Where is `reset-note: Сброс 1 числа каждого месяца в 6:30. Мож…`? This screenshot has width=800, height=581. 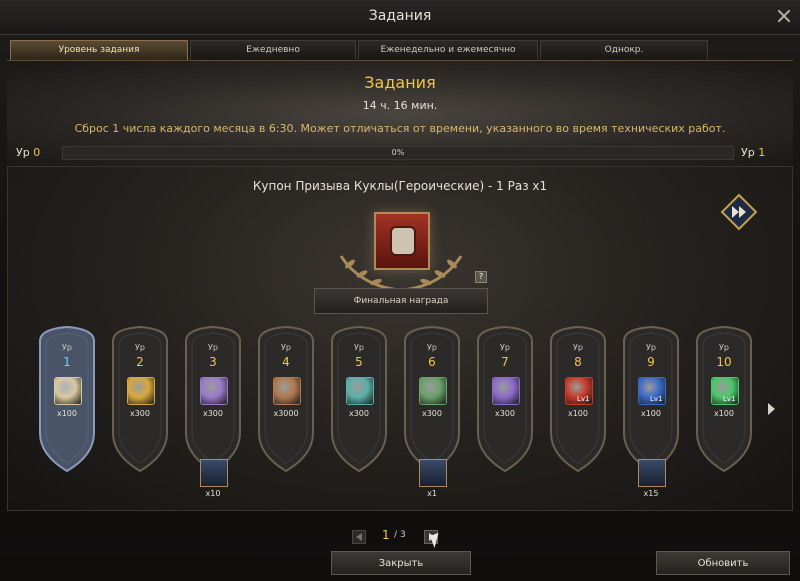
reset-note: Сброс 1 числа каждого месяца в 6:30. Мож… is located at coordinates (400, 128).